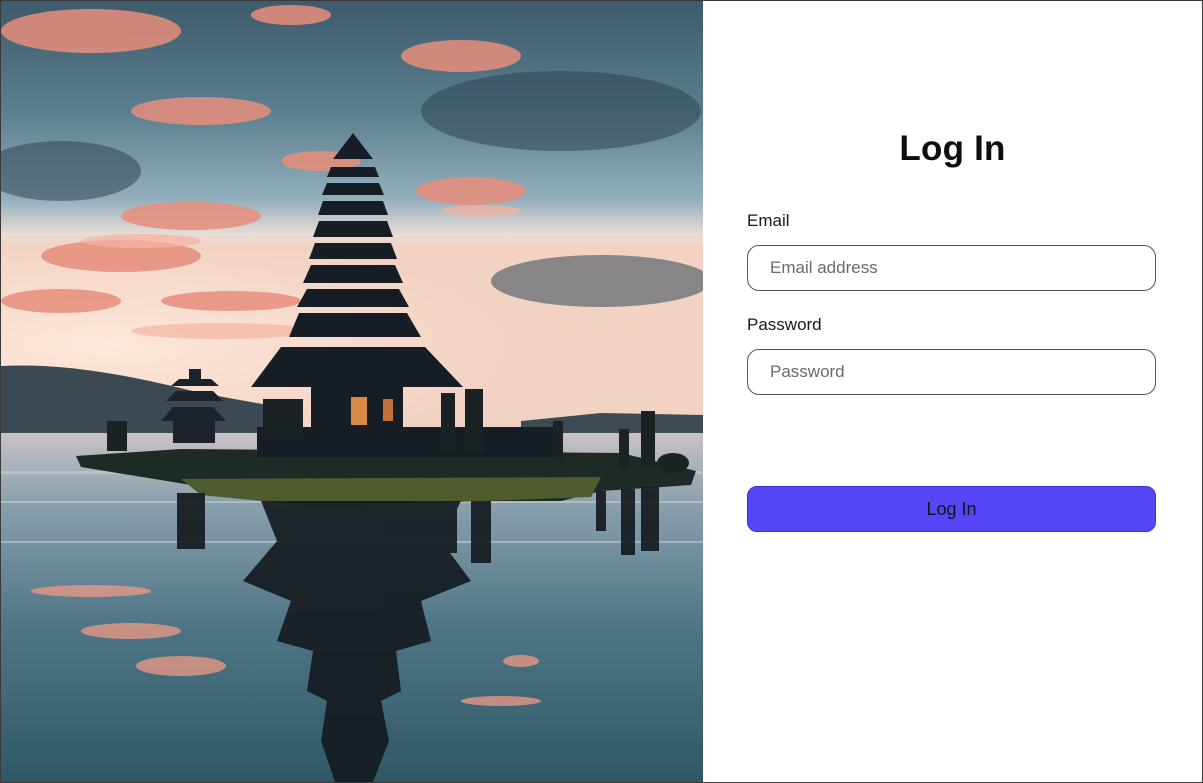  What do you see at coordinates (951, 268) in the screenshot?
I see `email-input` at bounding box center [951, 268].